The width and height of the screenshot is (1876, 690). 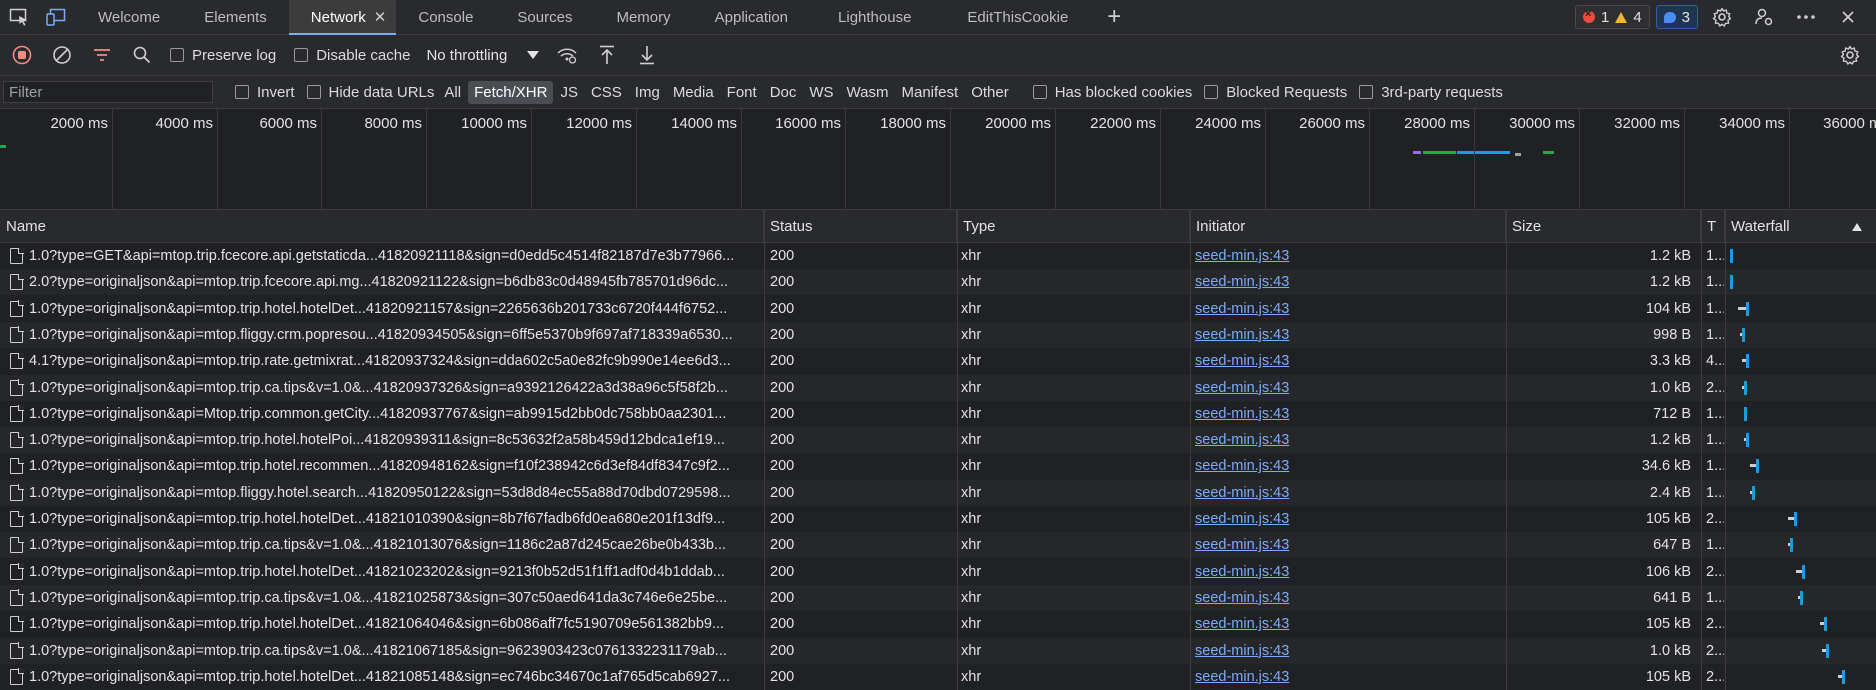 I want to click on preserve-log-checkbox: Preserve log, so click(x=224, y=55).